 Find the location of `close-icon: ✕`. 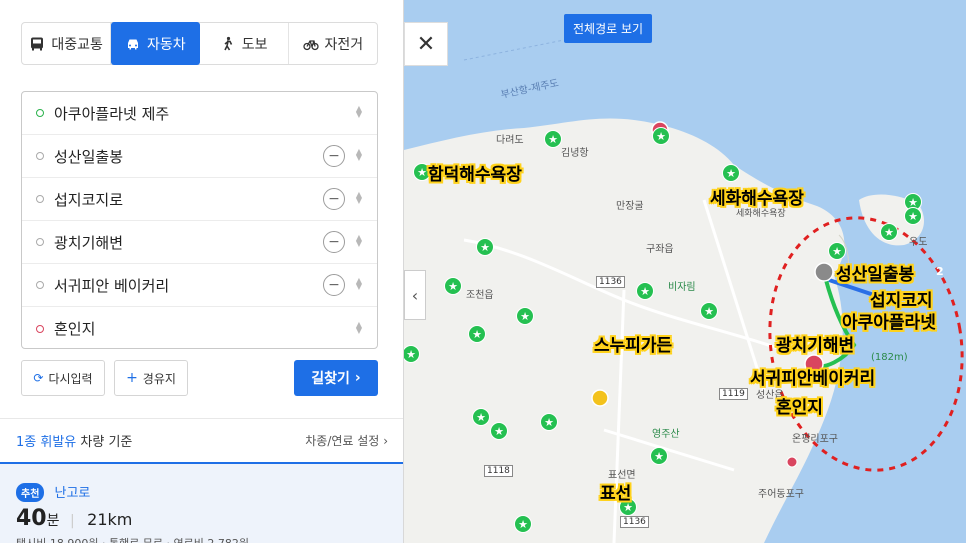

close-icon: ✕ is located at coordinates (426, 44).